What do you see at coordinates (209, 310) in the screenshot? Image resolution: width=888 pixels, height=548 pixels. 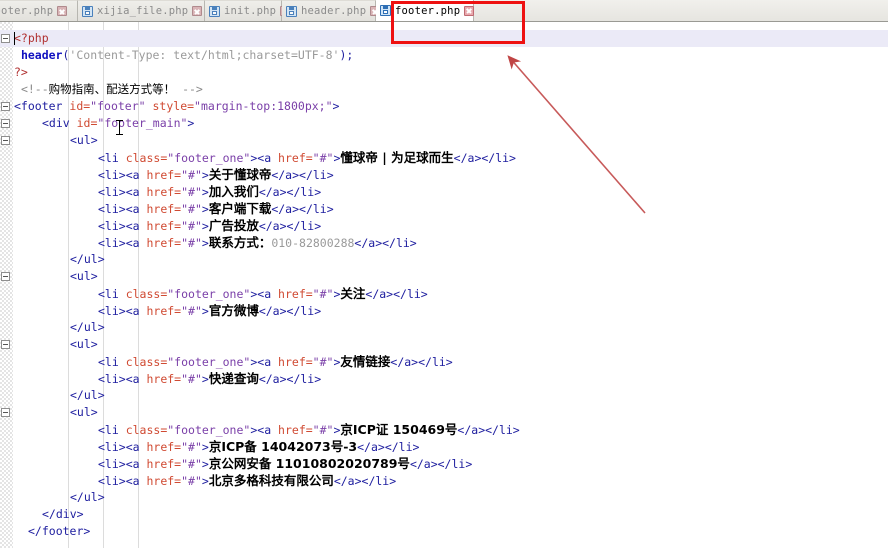 I see `code-line: <li><a href="#">官方微博</a></li>` at bounding box center [209, 310].